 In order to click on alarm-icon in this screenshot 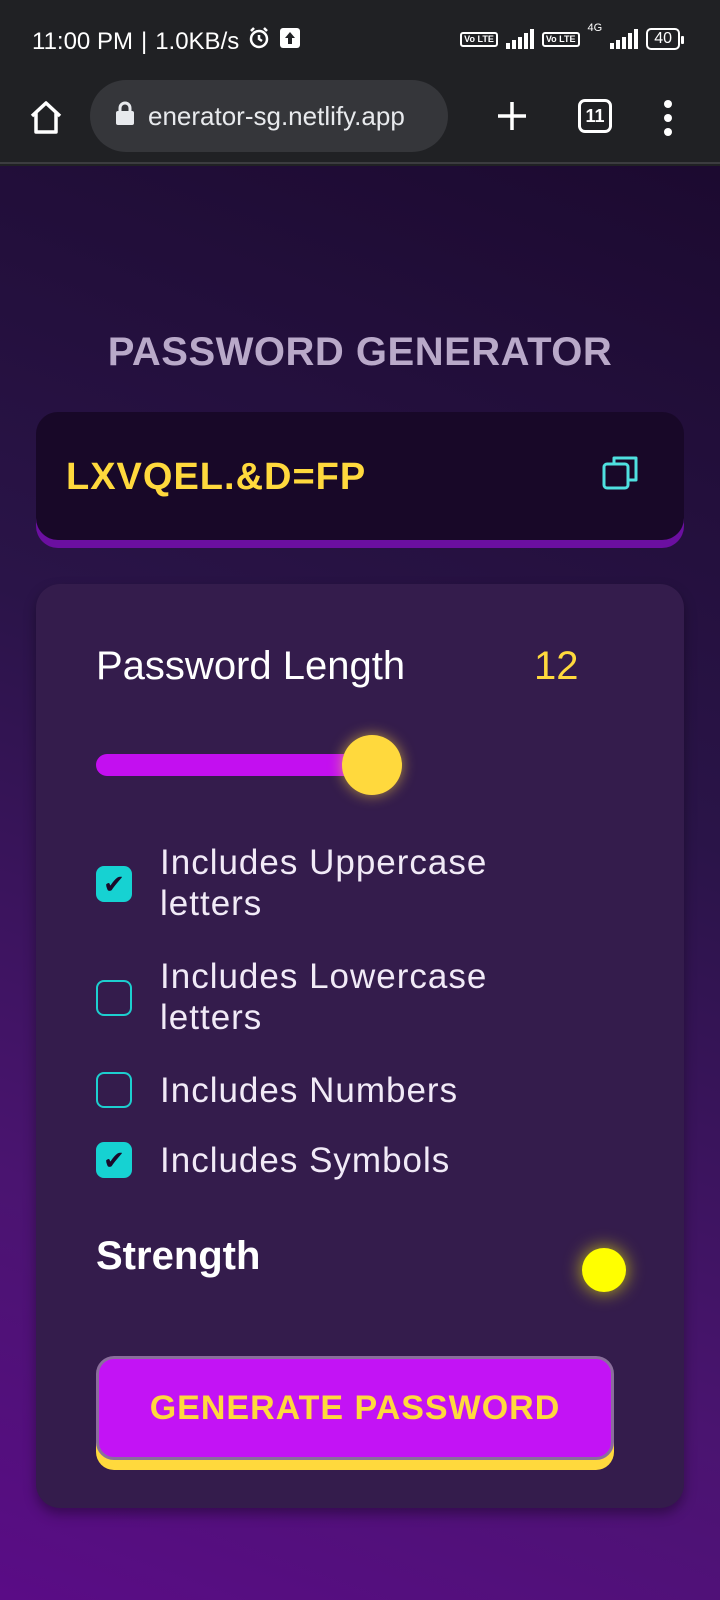, I will do `click(259, 41)`.